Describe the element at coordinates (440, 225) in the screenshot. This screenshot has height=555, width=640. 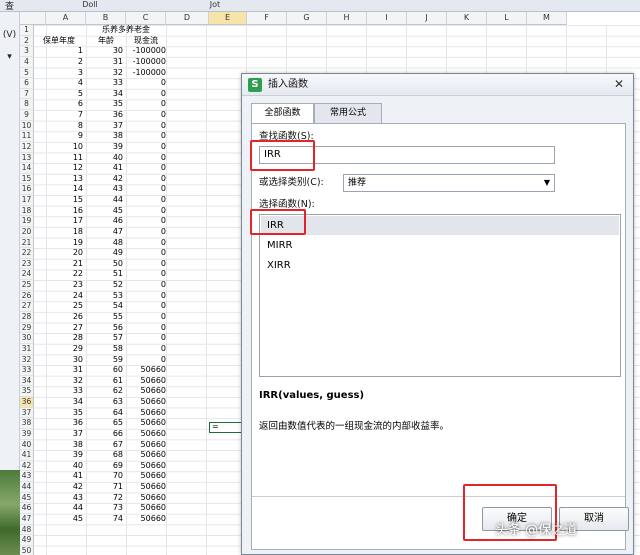
I see `function-item-irr: IRR` at that location.